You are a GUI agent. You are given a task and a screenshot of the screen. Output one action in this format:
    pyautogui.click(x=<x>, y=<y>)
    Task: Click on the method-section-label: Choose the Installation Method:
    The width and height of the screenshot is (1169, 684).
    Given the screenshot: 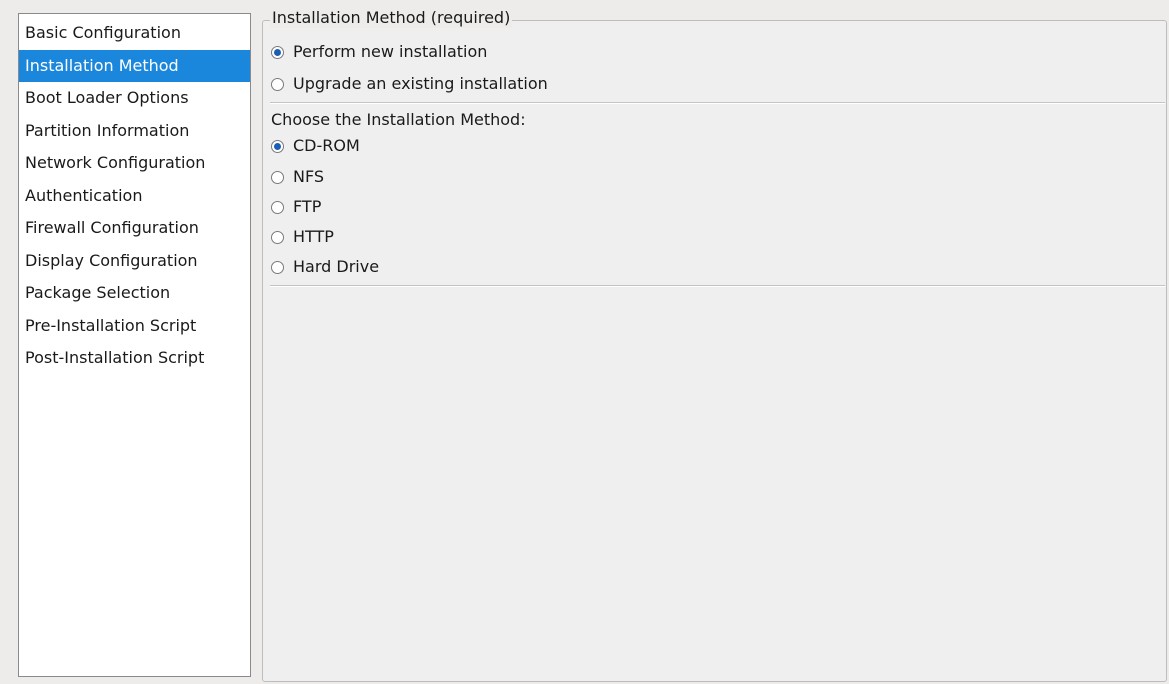 What is the action you would take?
    pyautogui.click(x=398, y=119)
    